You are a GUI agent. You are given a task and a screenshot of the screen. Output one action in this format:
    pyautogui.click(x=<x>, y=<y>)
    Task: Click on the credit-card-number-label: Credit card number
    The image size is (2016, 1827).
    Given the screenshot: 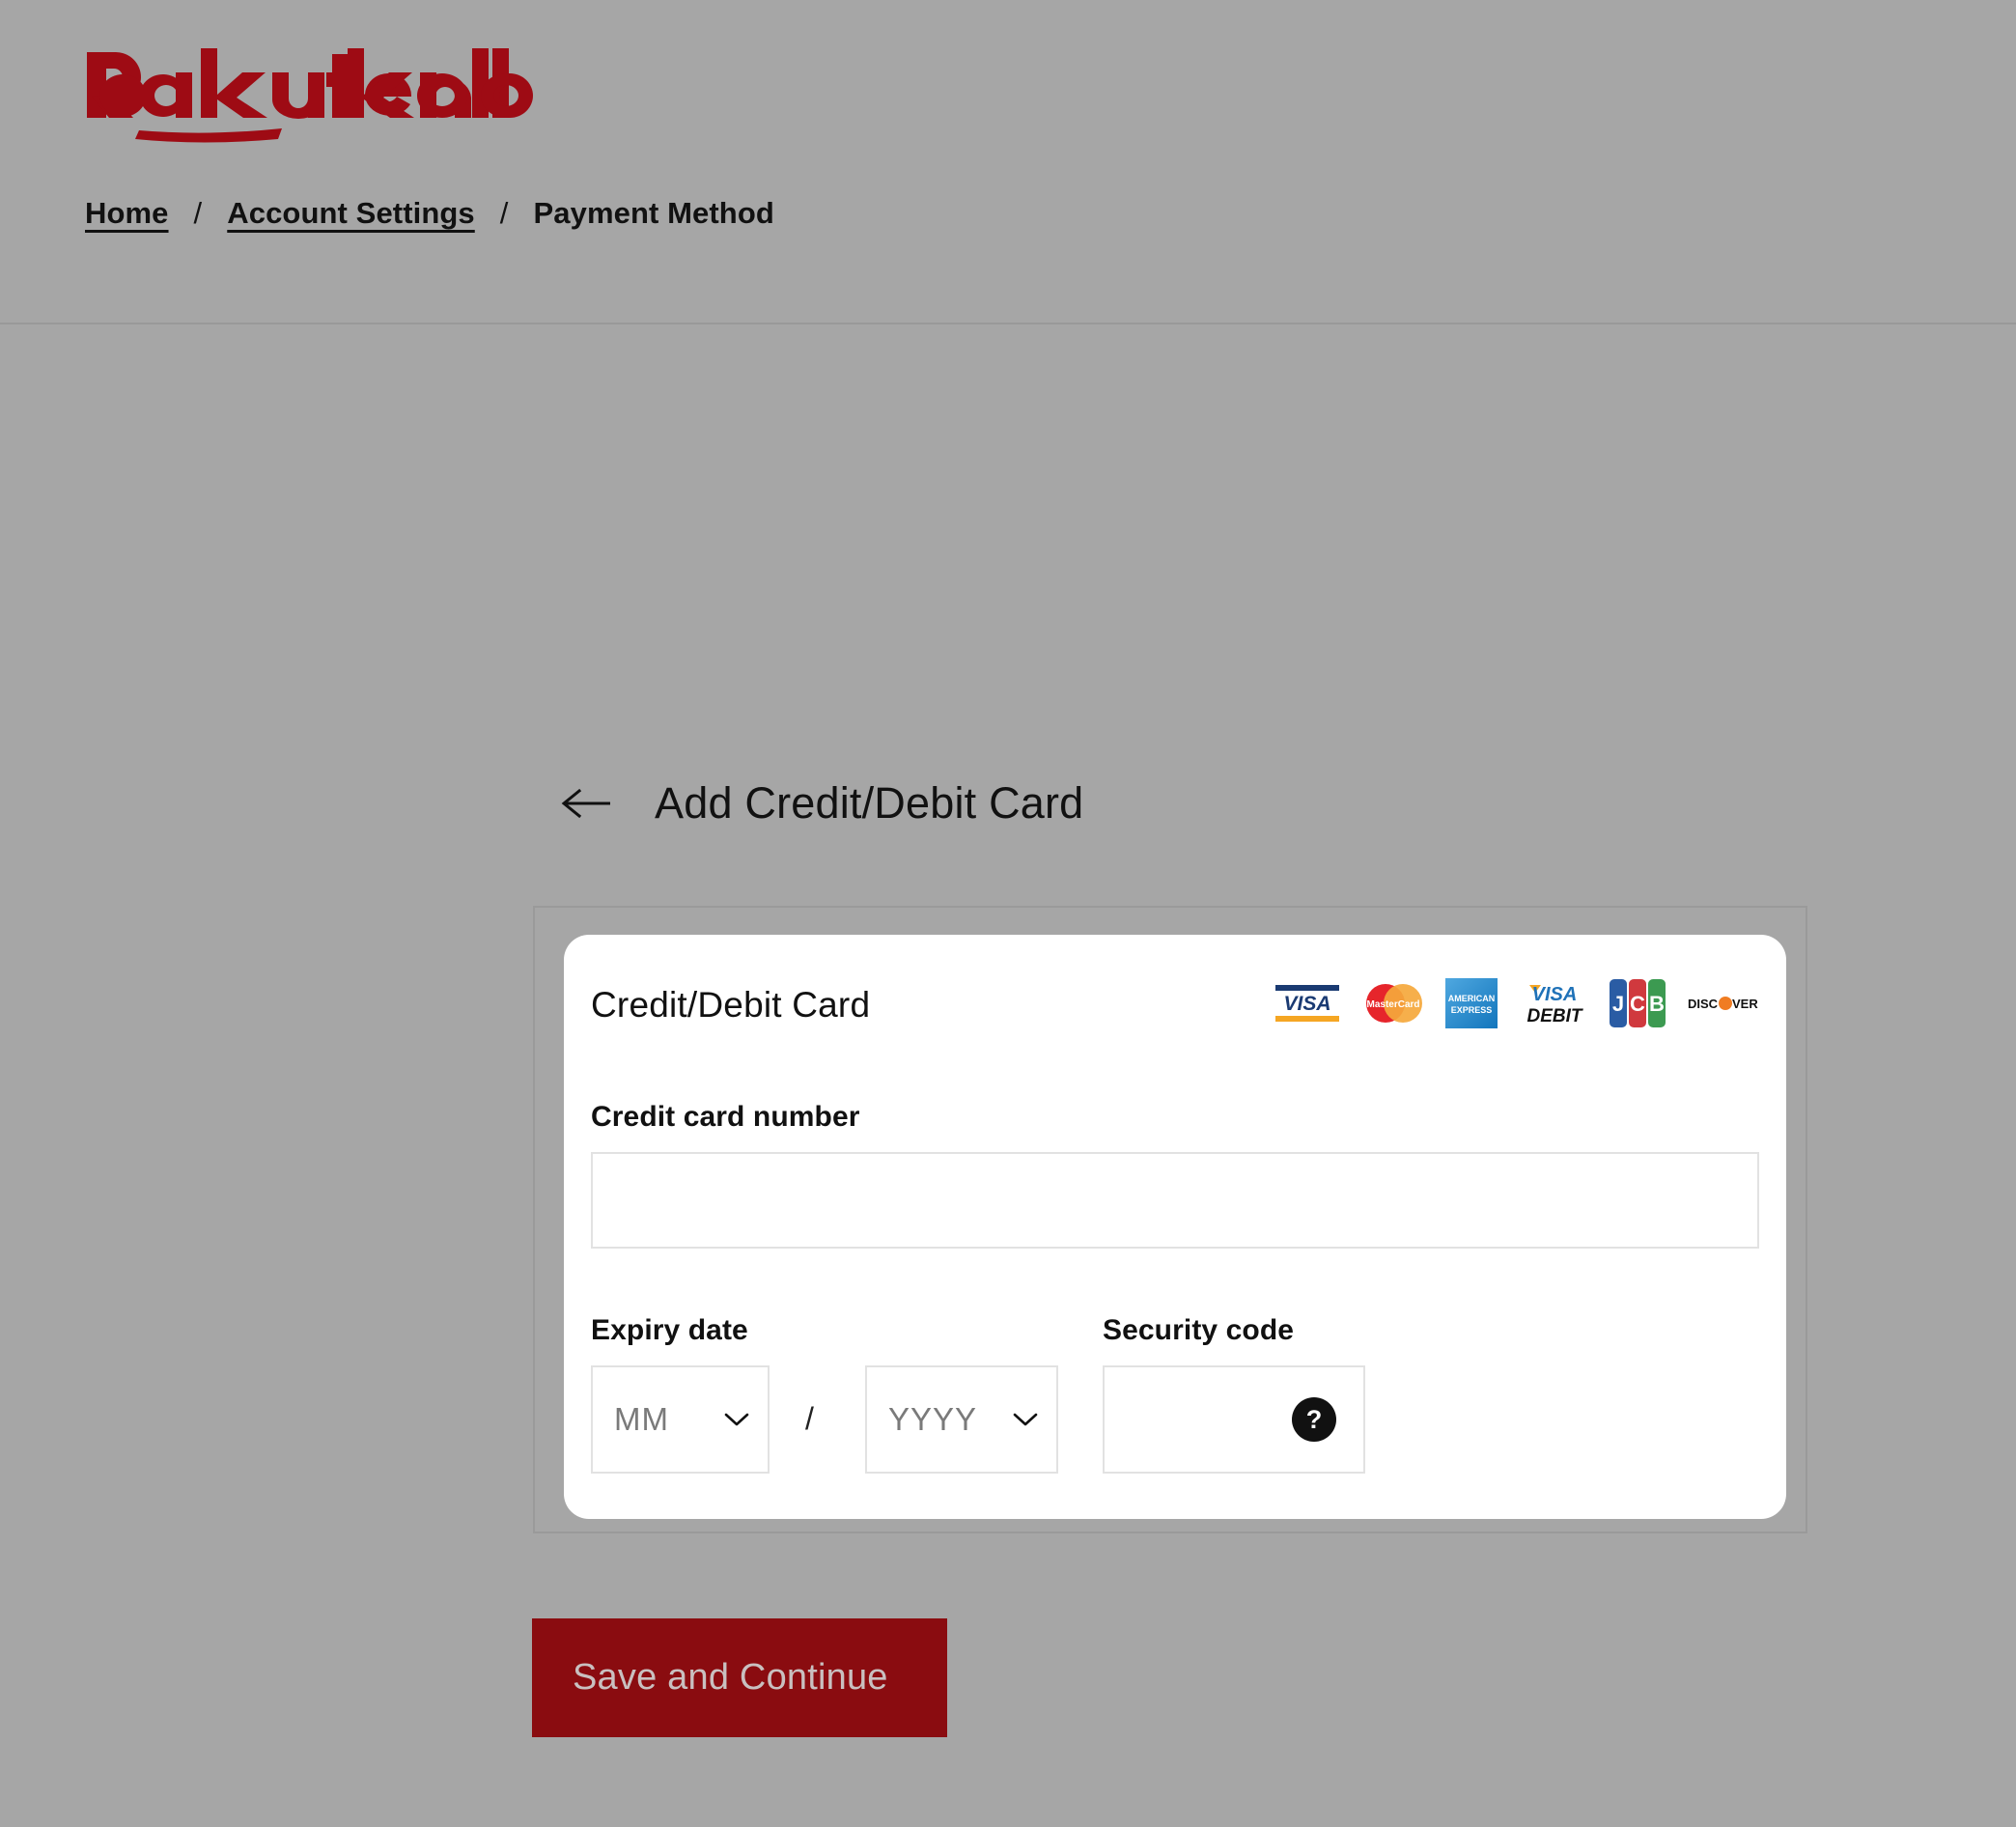 What is the action you would take?
    pyautogui.click(x=726, y=1117)
    